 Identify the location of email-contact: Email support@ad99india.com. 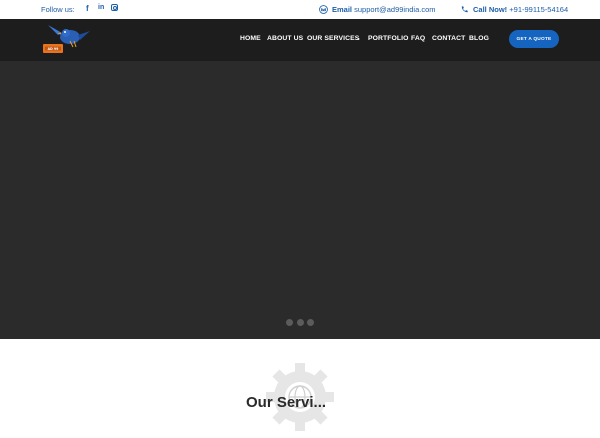
(384, 9).